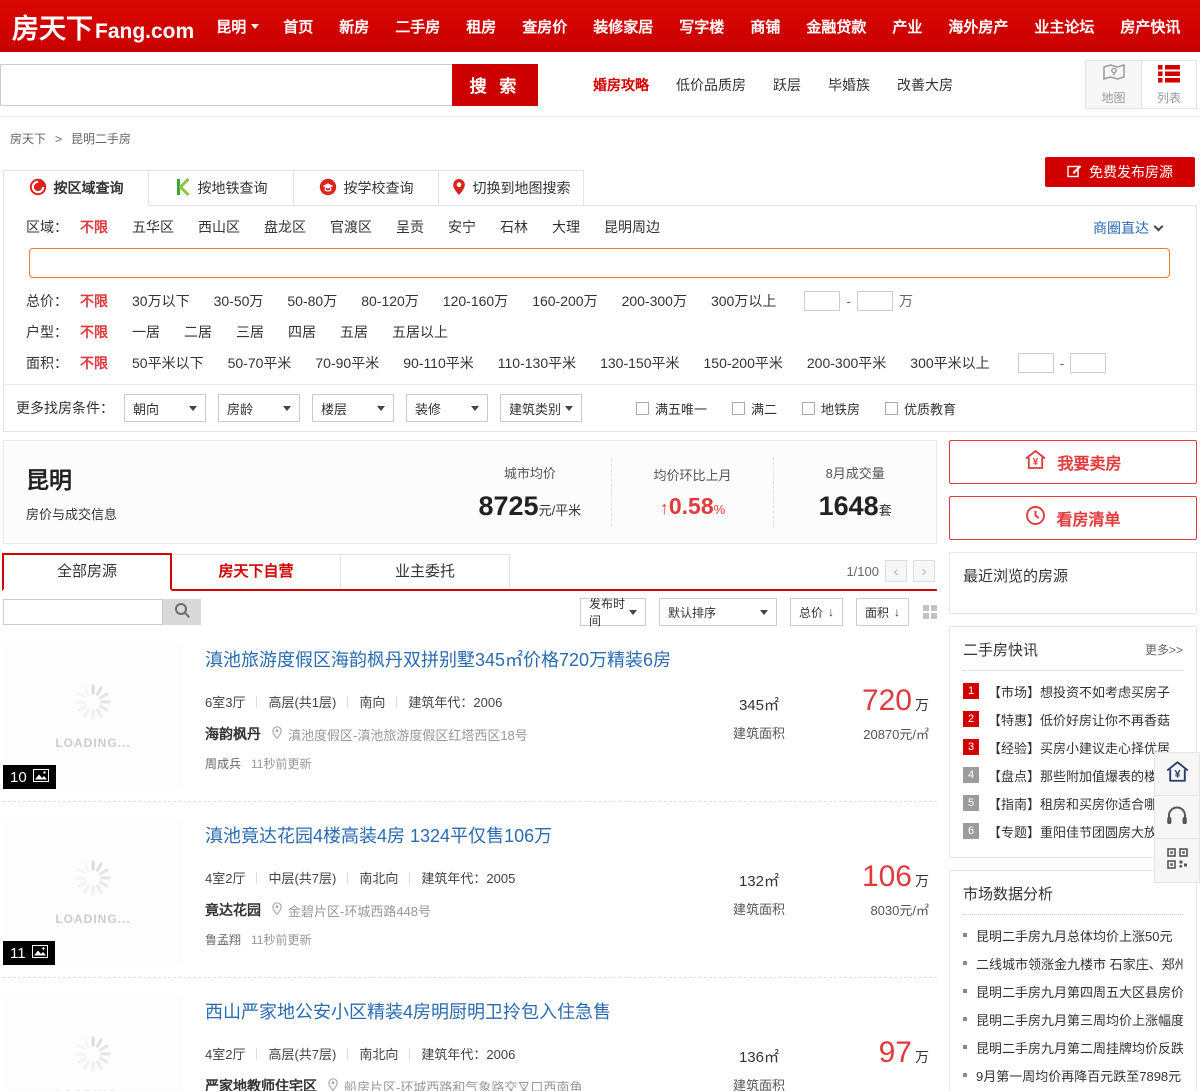  What do you see at coordinates (1164, 649) in the screenshot?
I see `news-more-link: 更多>>` at bounding box center [1164, 649].